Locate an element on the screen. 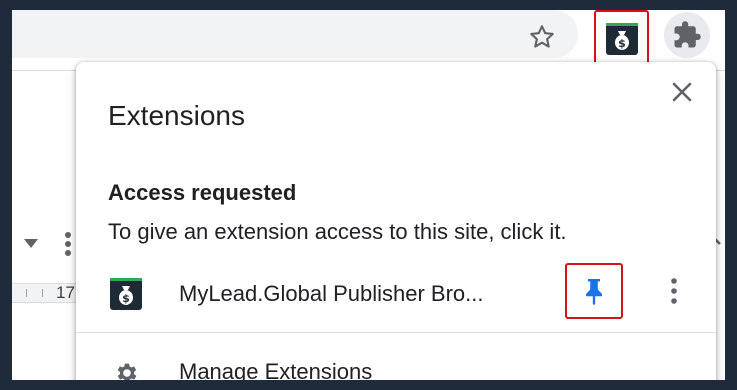  pin-extension-button is located at coordinates (594, 291).